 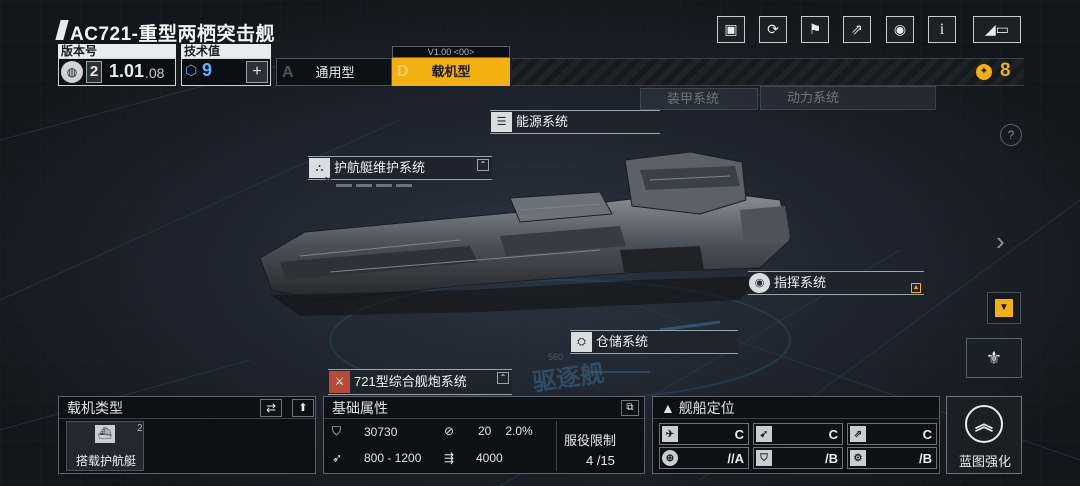 What do you see at coordinates (800, 282) in the screenshot?
I see `callout-label: 指挥系统` at bounding box center [800, 282].